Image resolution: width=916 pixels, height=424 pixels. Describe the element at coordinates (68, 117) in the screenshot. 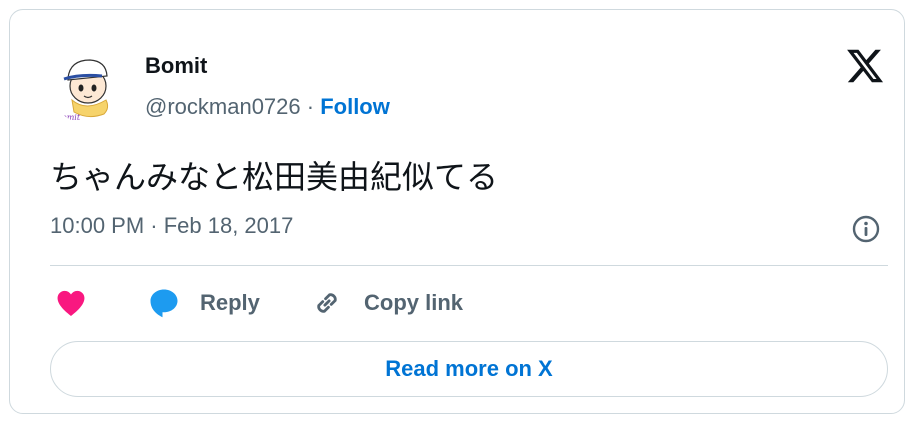

I see `svg-text: Bomit` at that location.